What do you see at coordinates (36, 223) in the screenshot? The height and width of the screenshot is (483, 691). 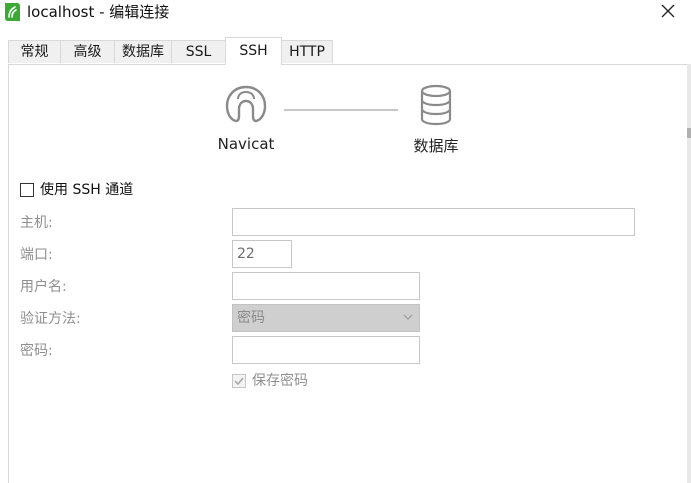 I see `host-label: 主机:` at bounding box center [36, 223].